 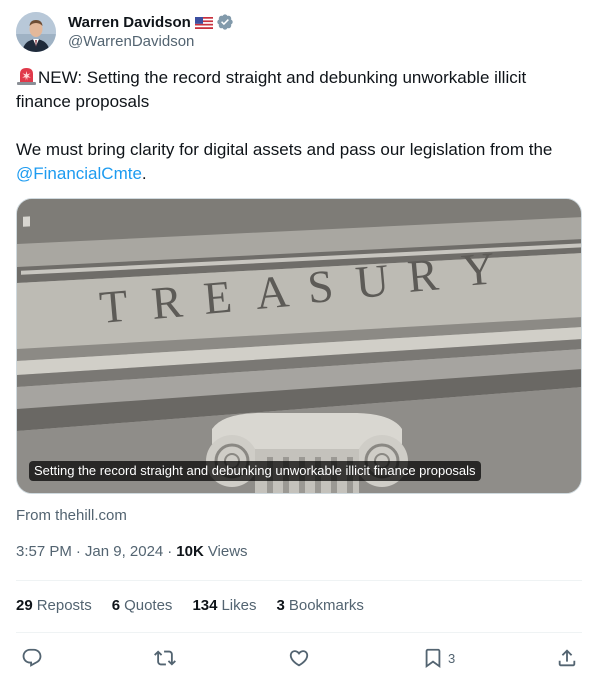 I want to click on bookmarks-count: 3, so click(x=280, y=605).